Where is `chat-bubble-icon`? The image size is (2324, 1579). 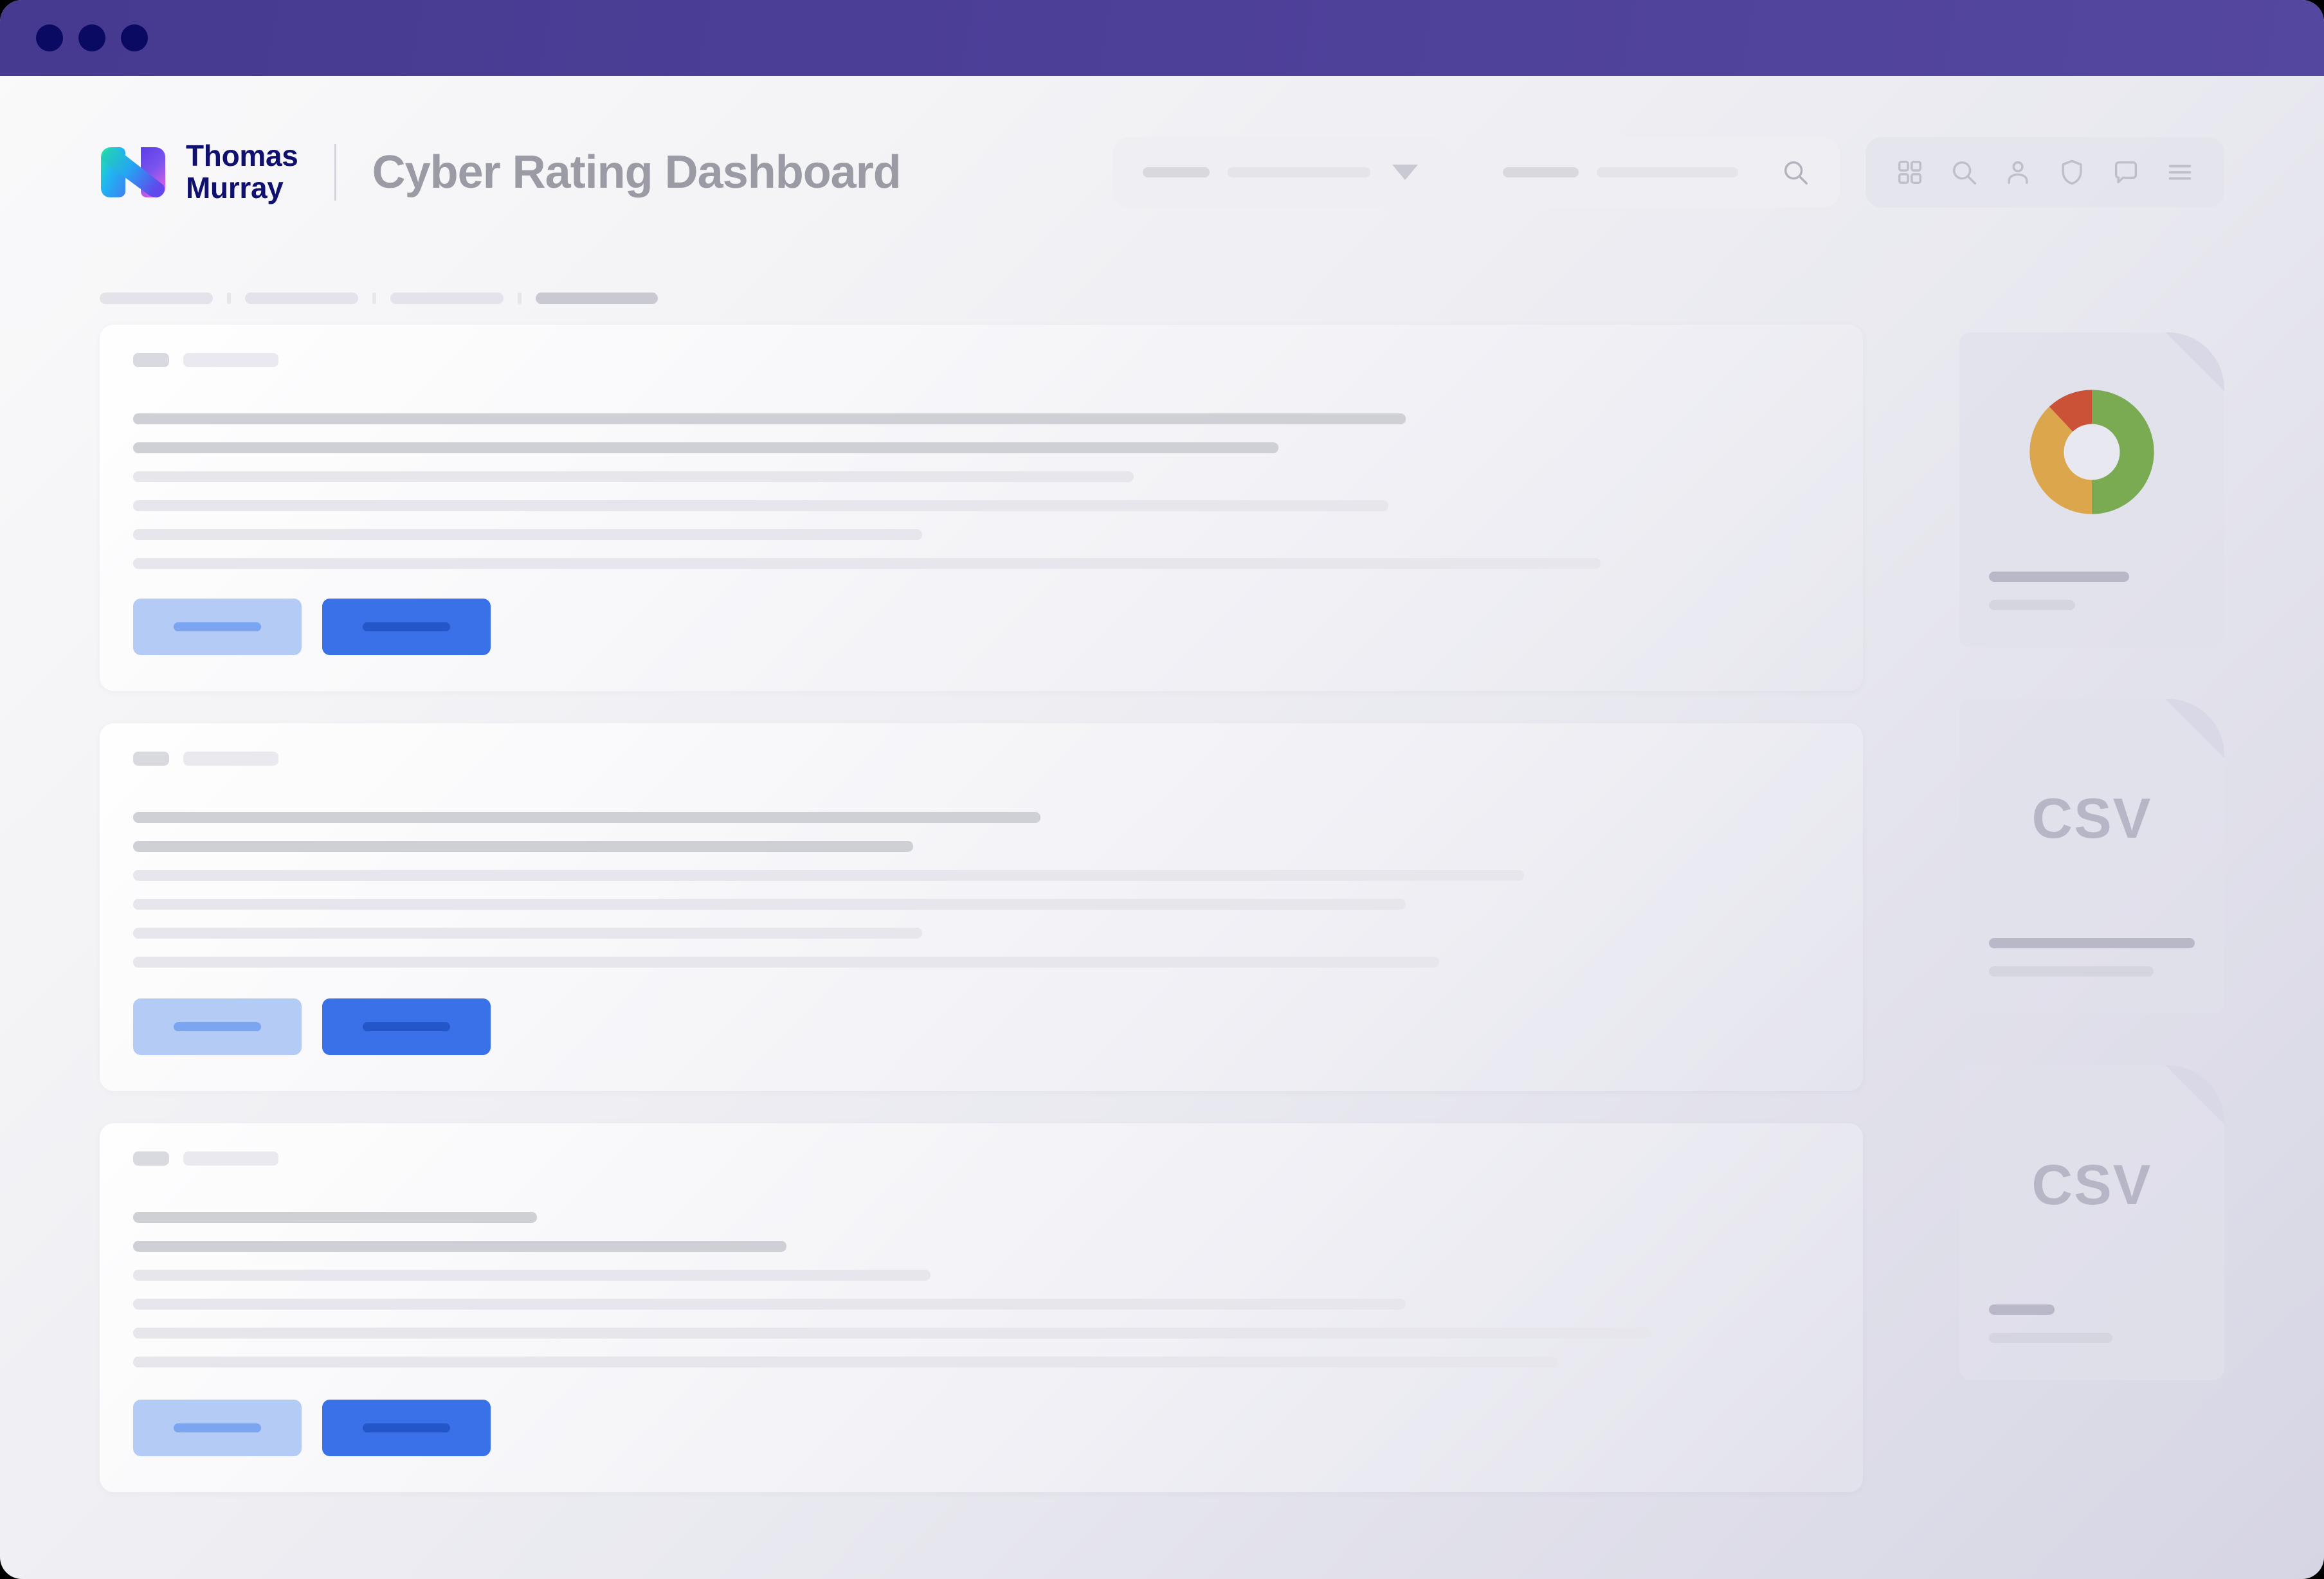 chat-bubble-icon is located at coordinates (2126, 173).